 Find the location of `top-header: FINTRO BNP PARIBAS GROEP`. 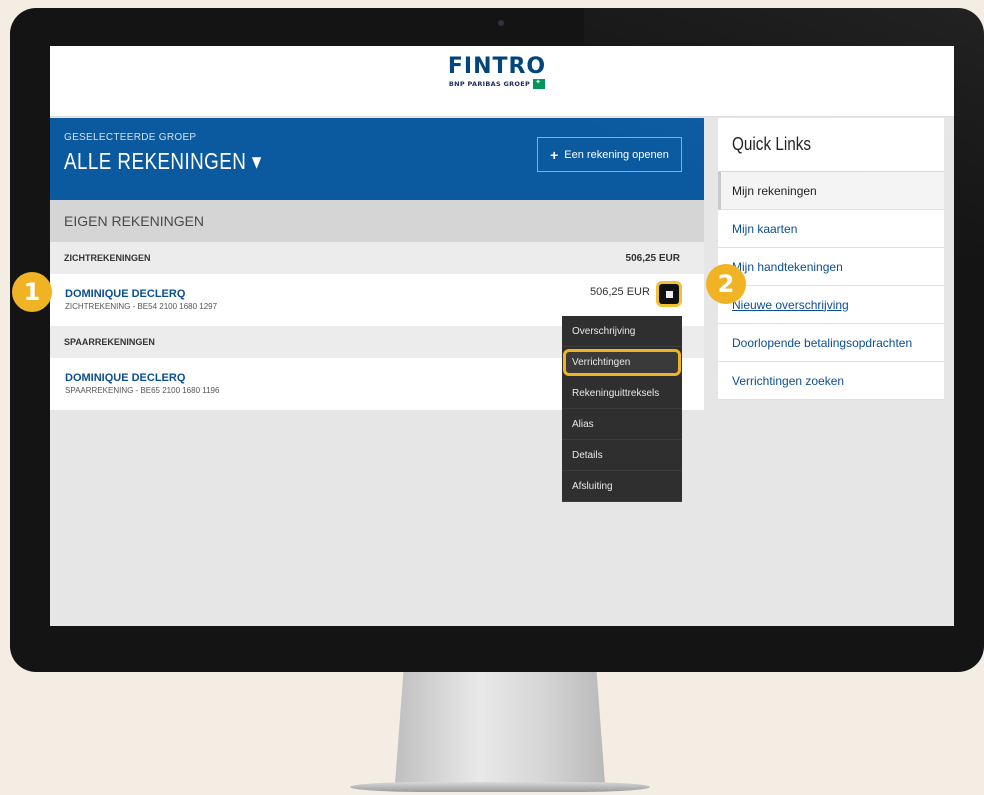

top-header: FINTRO BNP PARIBAS GROEP is located at coordinates (502, 81).